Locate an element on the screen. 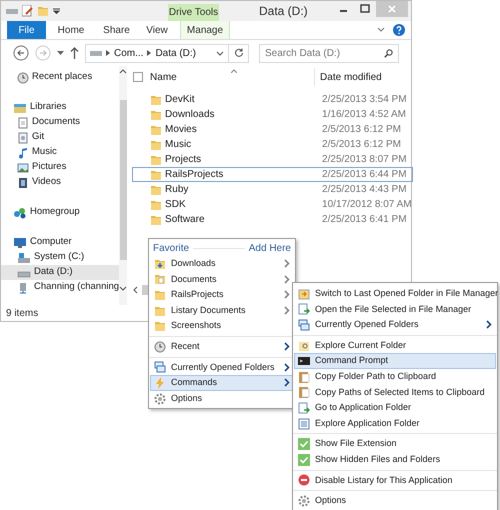 The height and width of the screenshot is (510, 500). file-name: Movies is located at coordinates (181, 130).